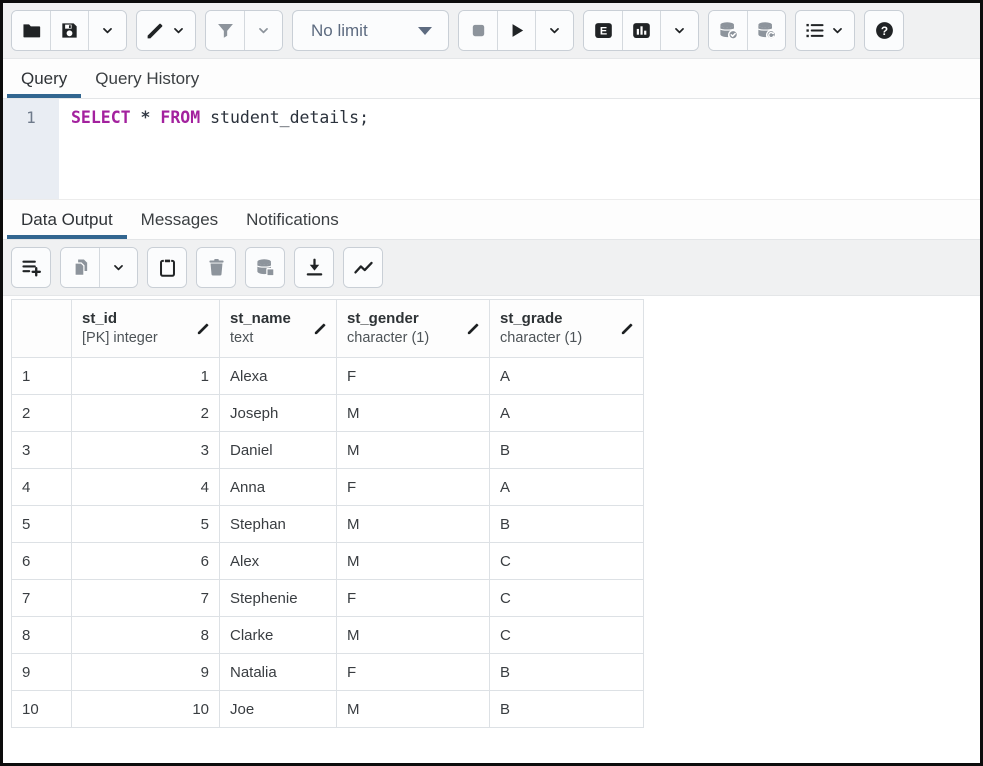  Describe the element at coordinates (166, 30) in the screenshot. I see `edit-options-button` at that location.